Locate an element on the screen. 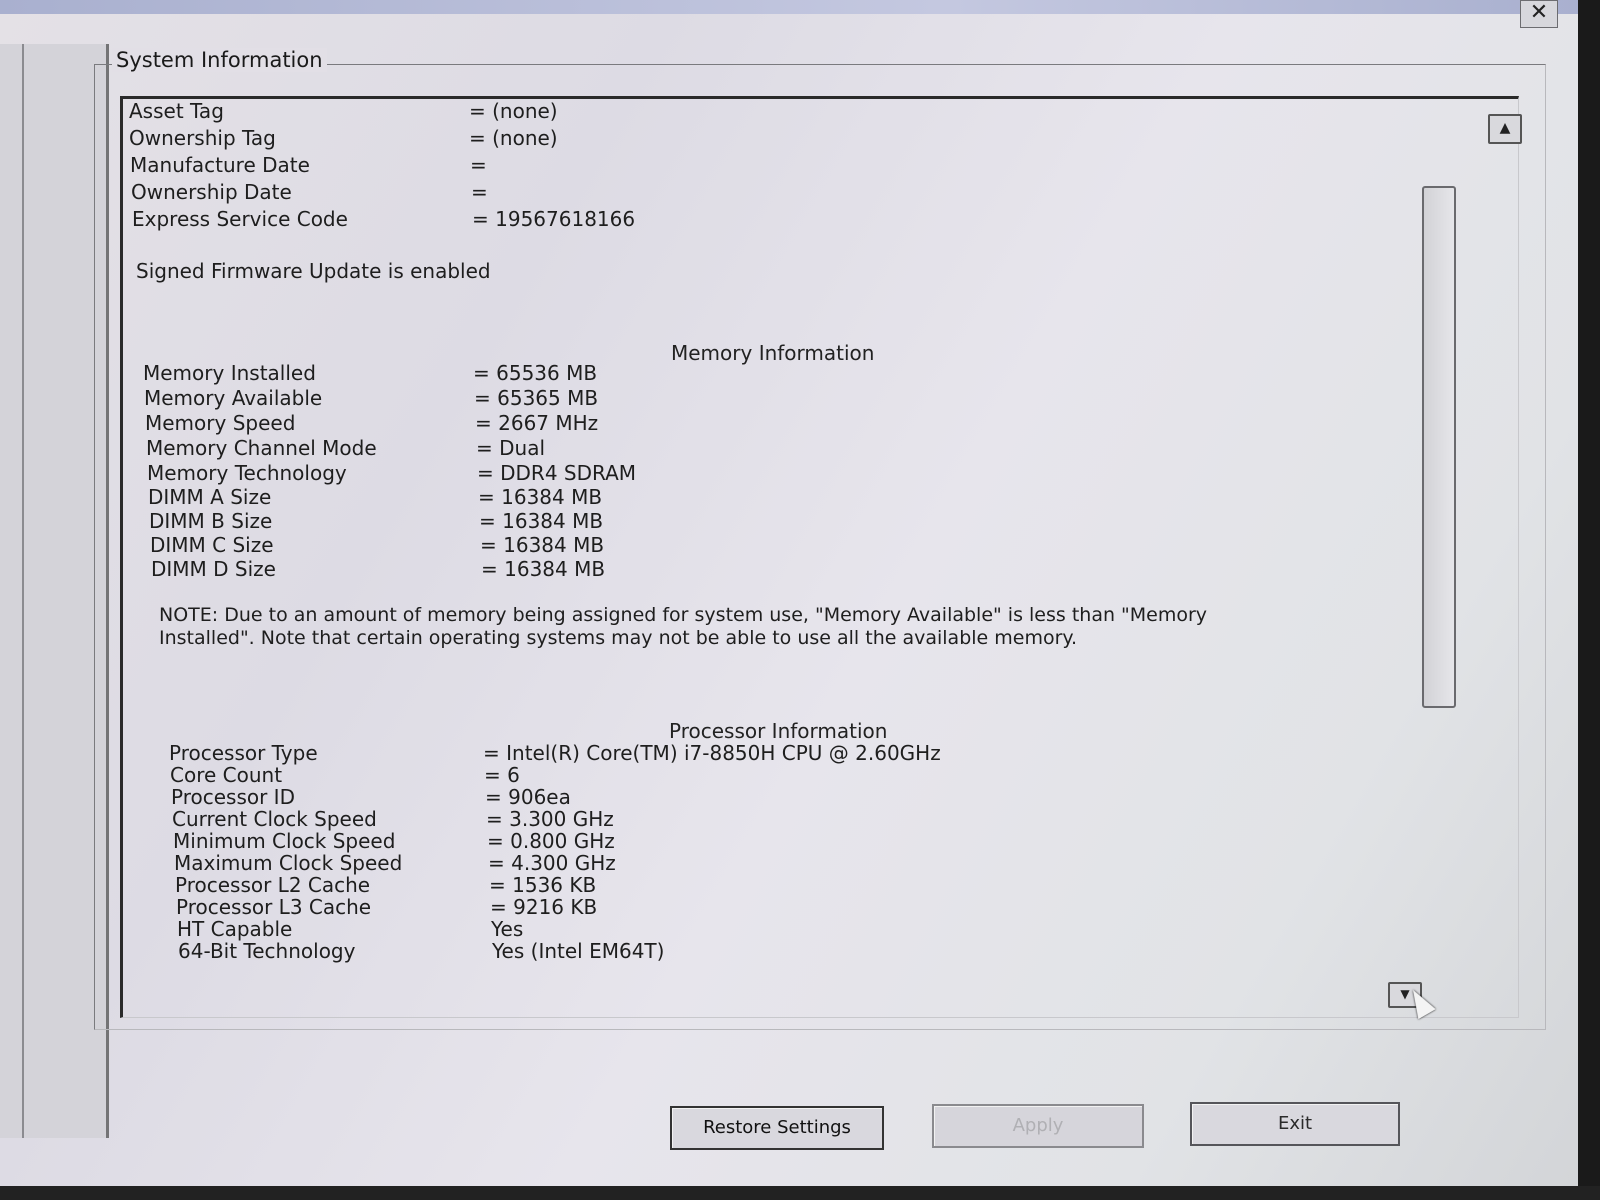 This screenshot has width=1600, height=1200. info-value: = 906ea is located at coordinates (528, 797).